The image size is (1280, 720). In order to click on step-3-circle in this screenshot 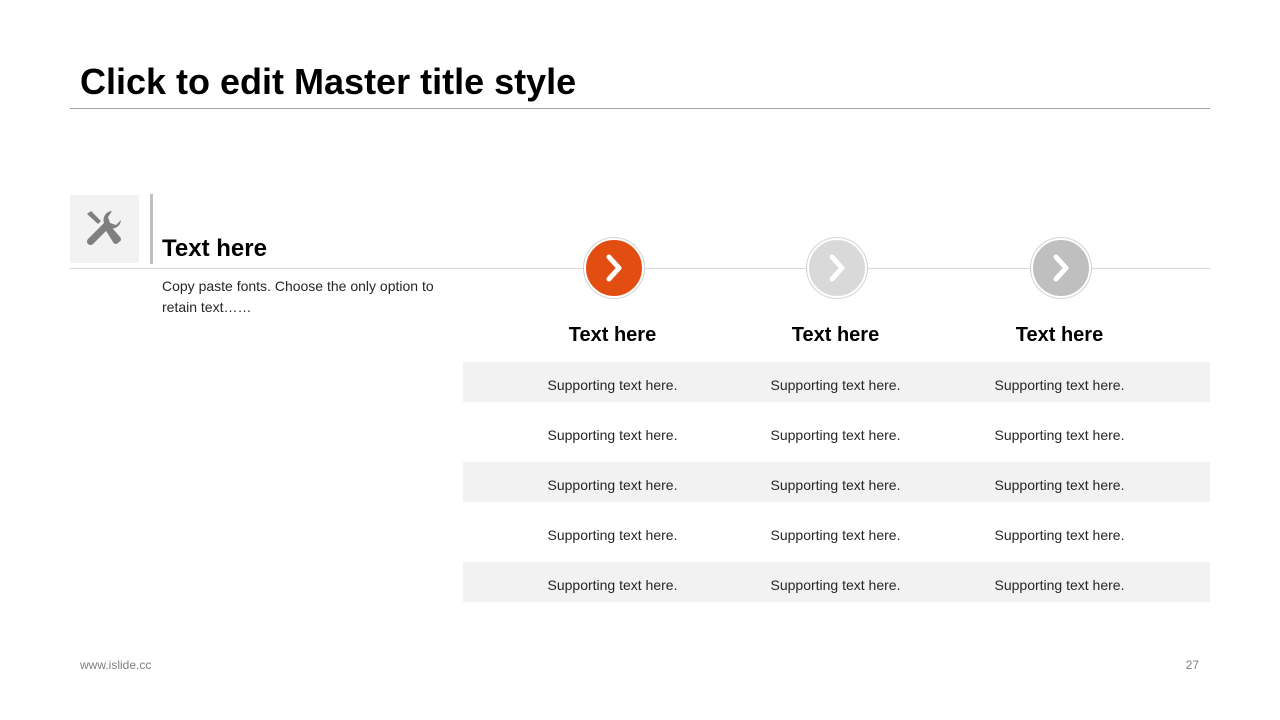, I will do `click(1061, 268)`.